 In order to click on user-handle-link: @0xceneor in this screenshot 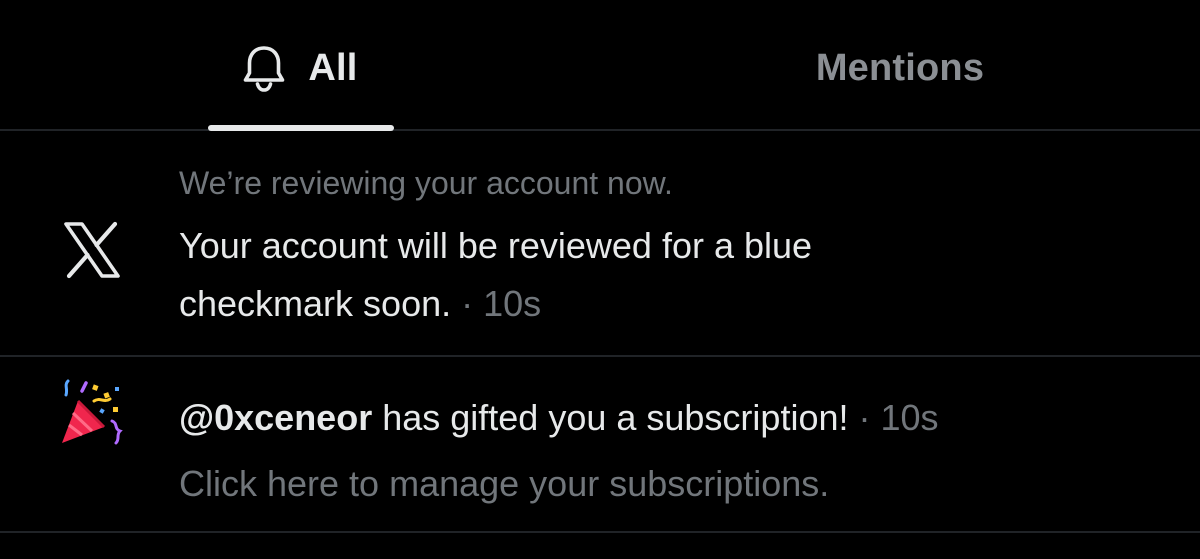, I will do `click(275, 417)`.